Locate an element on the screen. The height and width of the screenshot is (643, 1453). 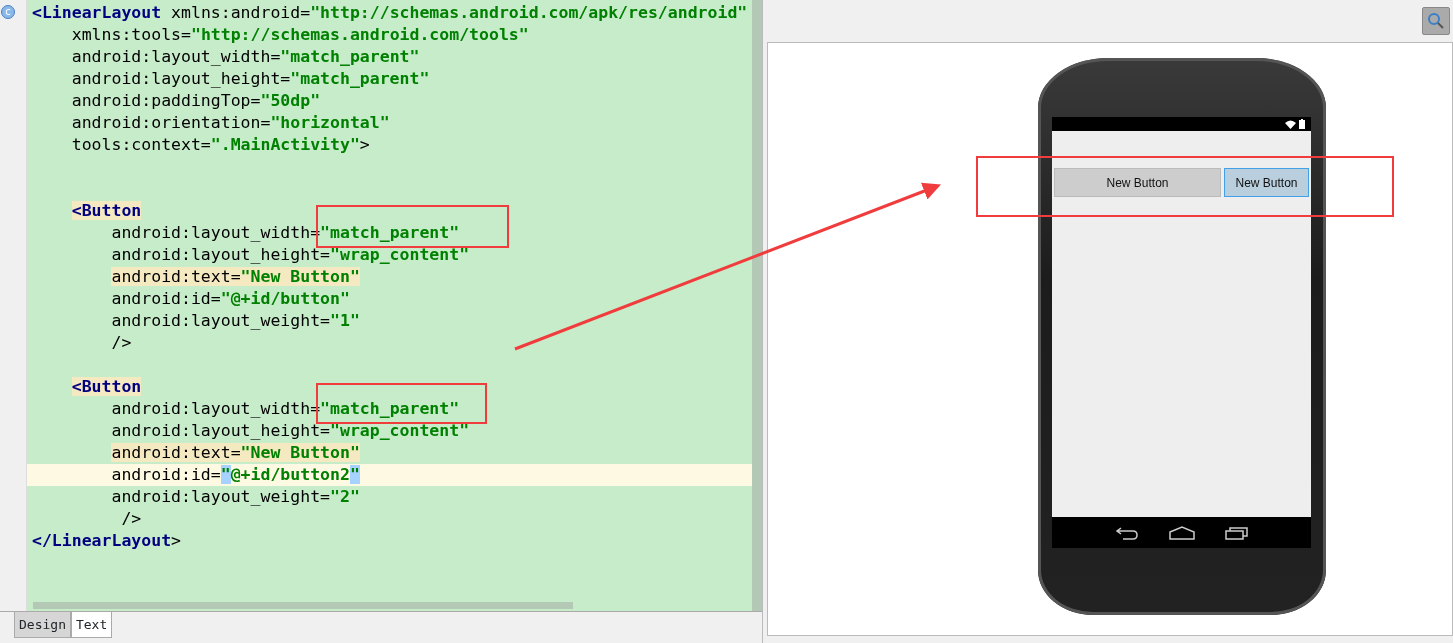
home-icon is located at coordinates (1181, 532).